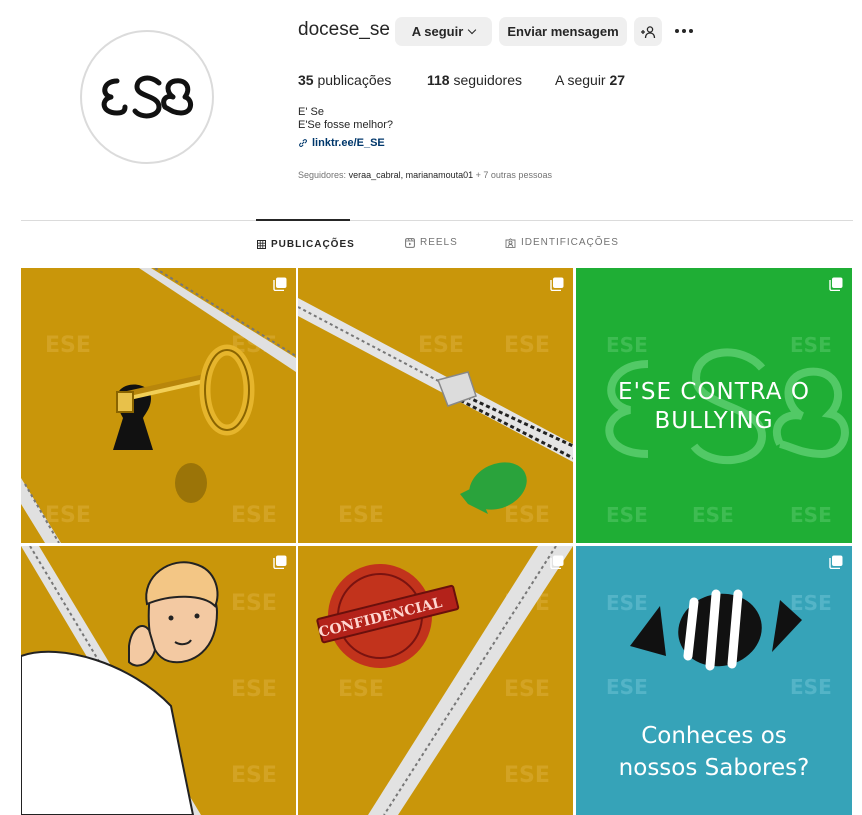  I want to click on bio-link: linktr.ee/E_SE, so click(341, 143).